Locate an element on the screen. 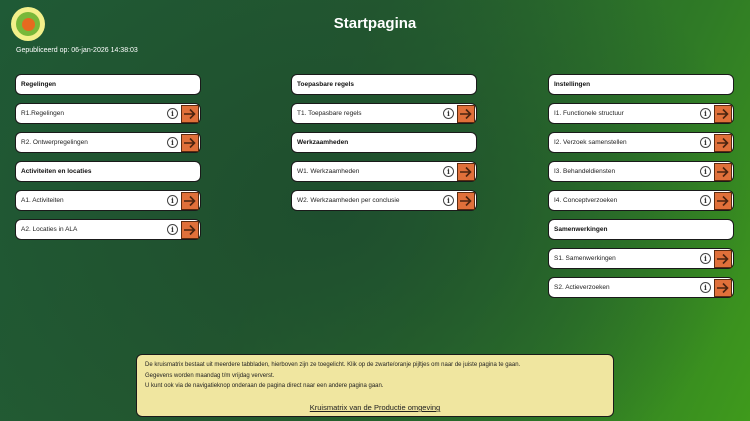 The width and height of the screenshot is (750, 421). nav-item-i2: I2. Verzoek samenstellen i is located at coordinates (641, 142).